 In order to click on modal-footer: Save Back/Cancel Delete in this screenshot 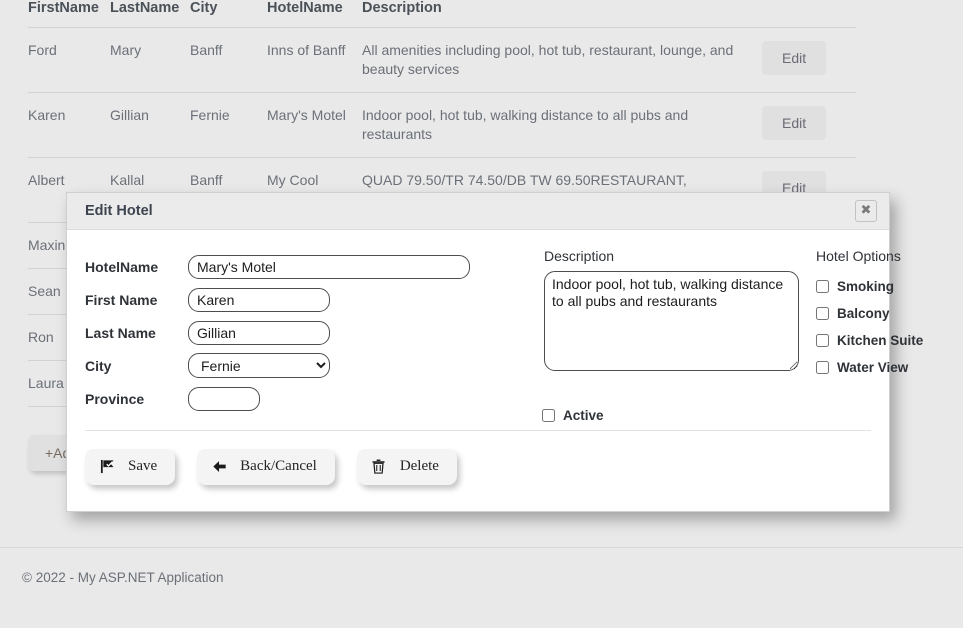, I will do `click(478, 470)`.